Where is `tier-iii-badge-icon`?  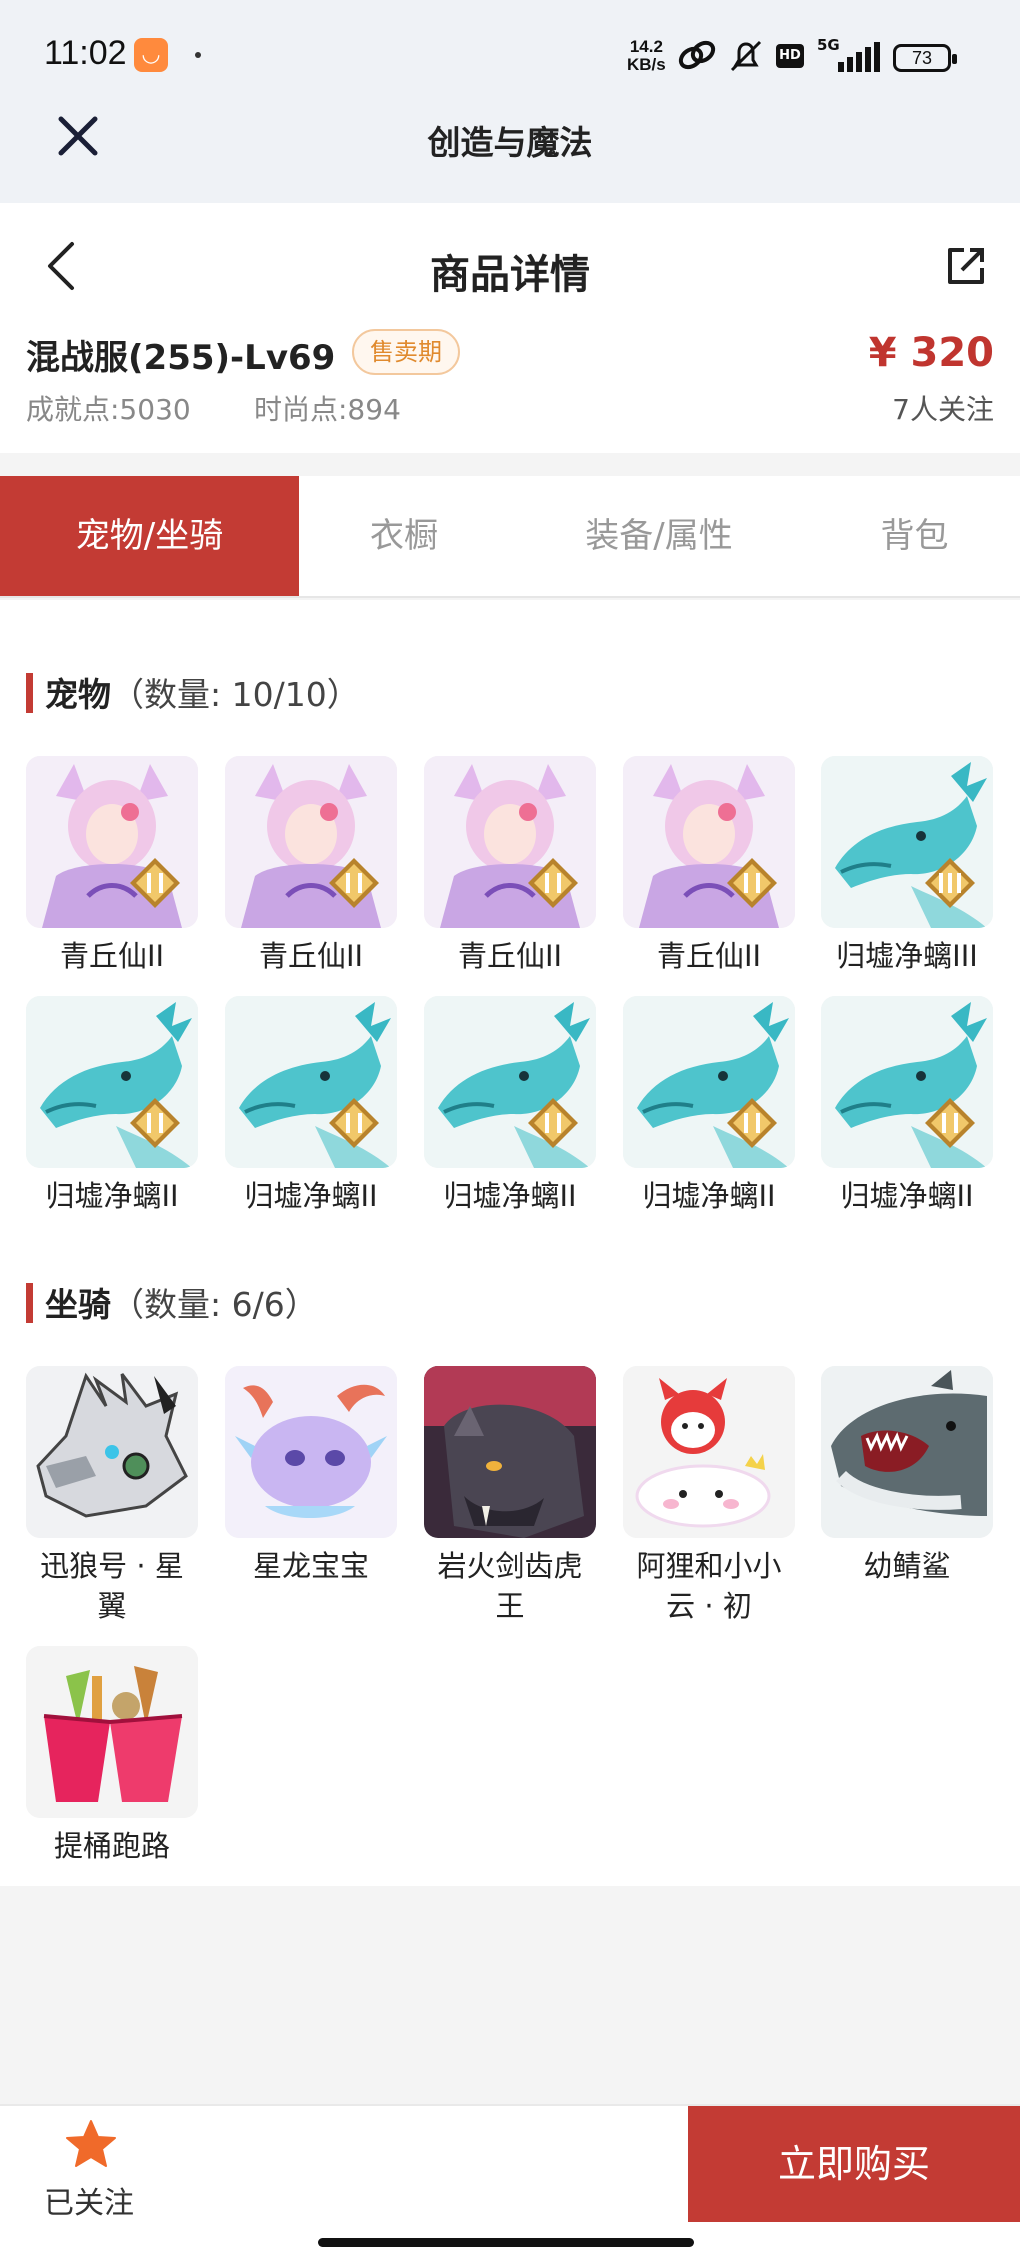
tier-iii-badge-icon is located at coordinates (950, 883).